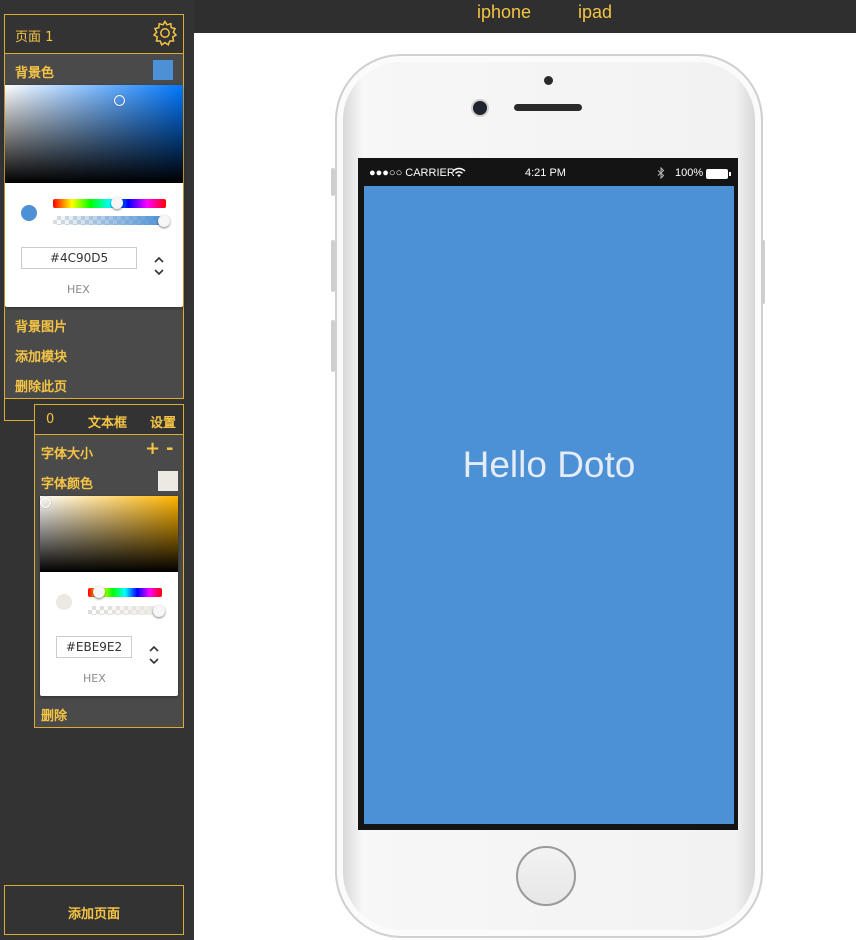 The image size is (856, 940). What do you see at coordinates (54, 714) in the screenshot?
I see `delete-element-button: 删除` at bounding box center [54, 714].